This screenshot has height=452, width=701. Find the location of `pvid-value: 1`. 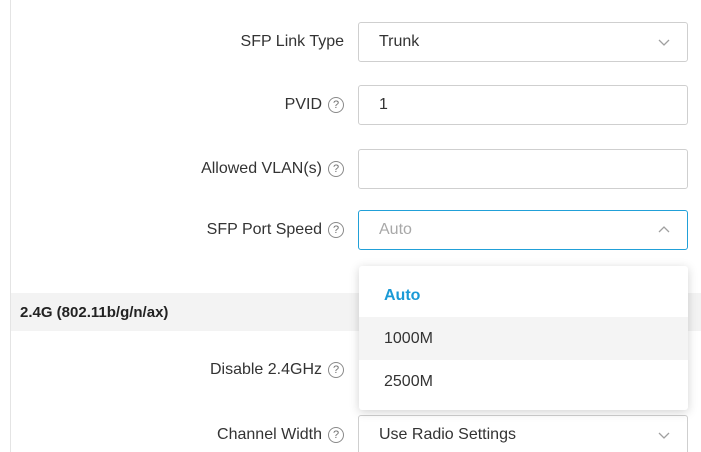

pvid-value: 1 is located at coordinates (383, 104).